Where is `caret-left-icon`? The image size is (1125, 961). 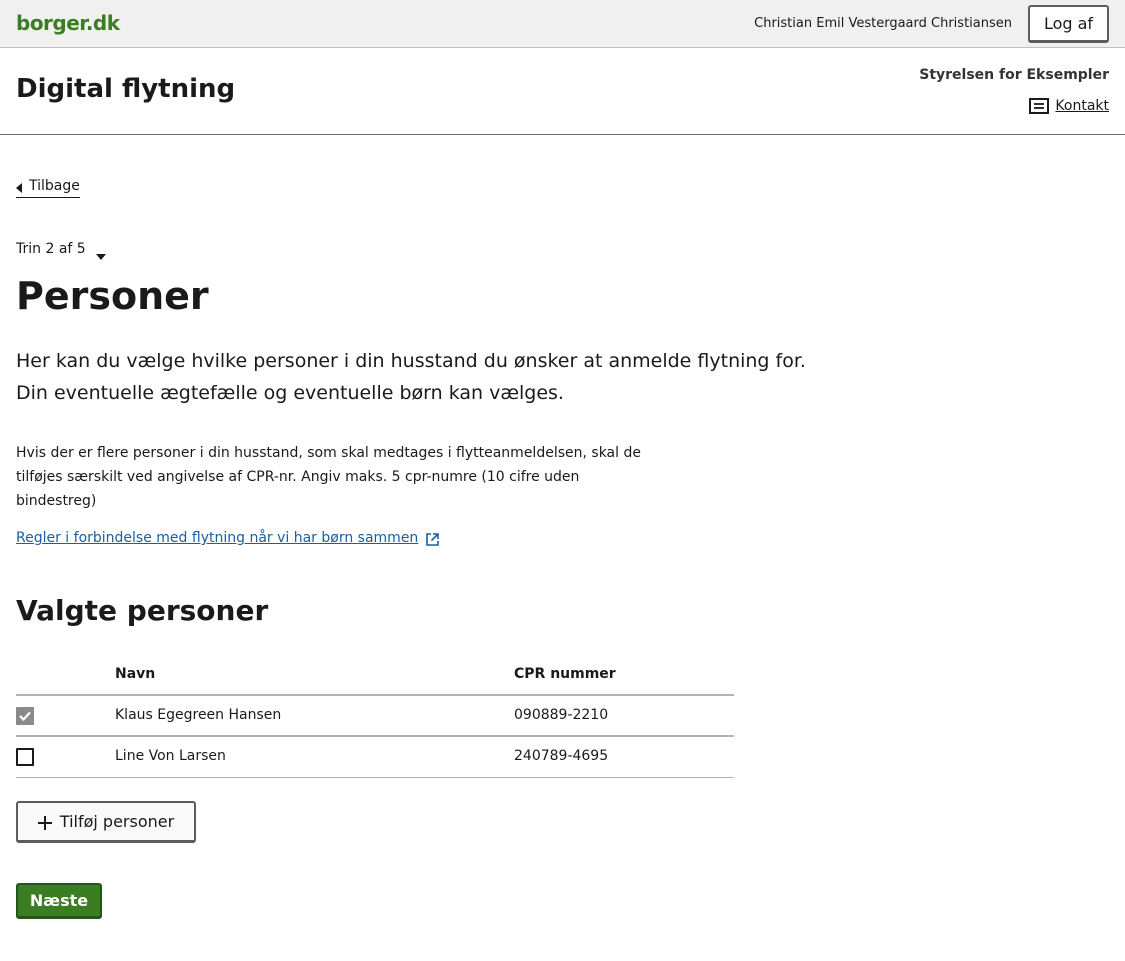
caret-left-icon is located at coordinates (19, 187).